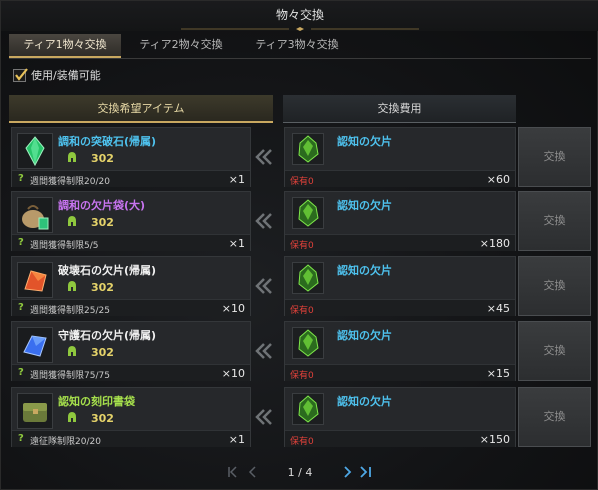 The image size is (598, 490). What do you see at coordinates (35, 280) in the screenshot?
I see `red-gem-icon` at bounding box center [35, 280].